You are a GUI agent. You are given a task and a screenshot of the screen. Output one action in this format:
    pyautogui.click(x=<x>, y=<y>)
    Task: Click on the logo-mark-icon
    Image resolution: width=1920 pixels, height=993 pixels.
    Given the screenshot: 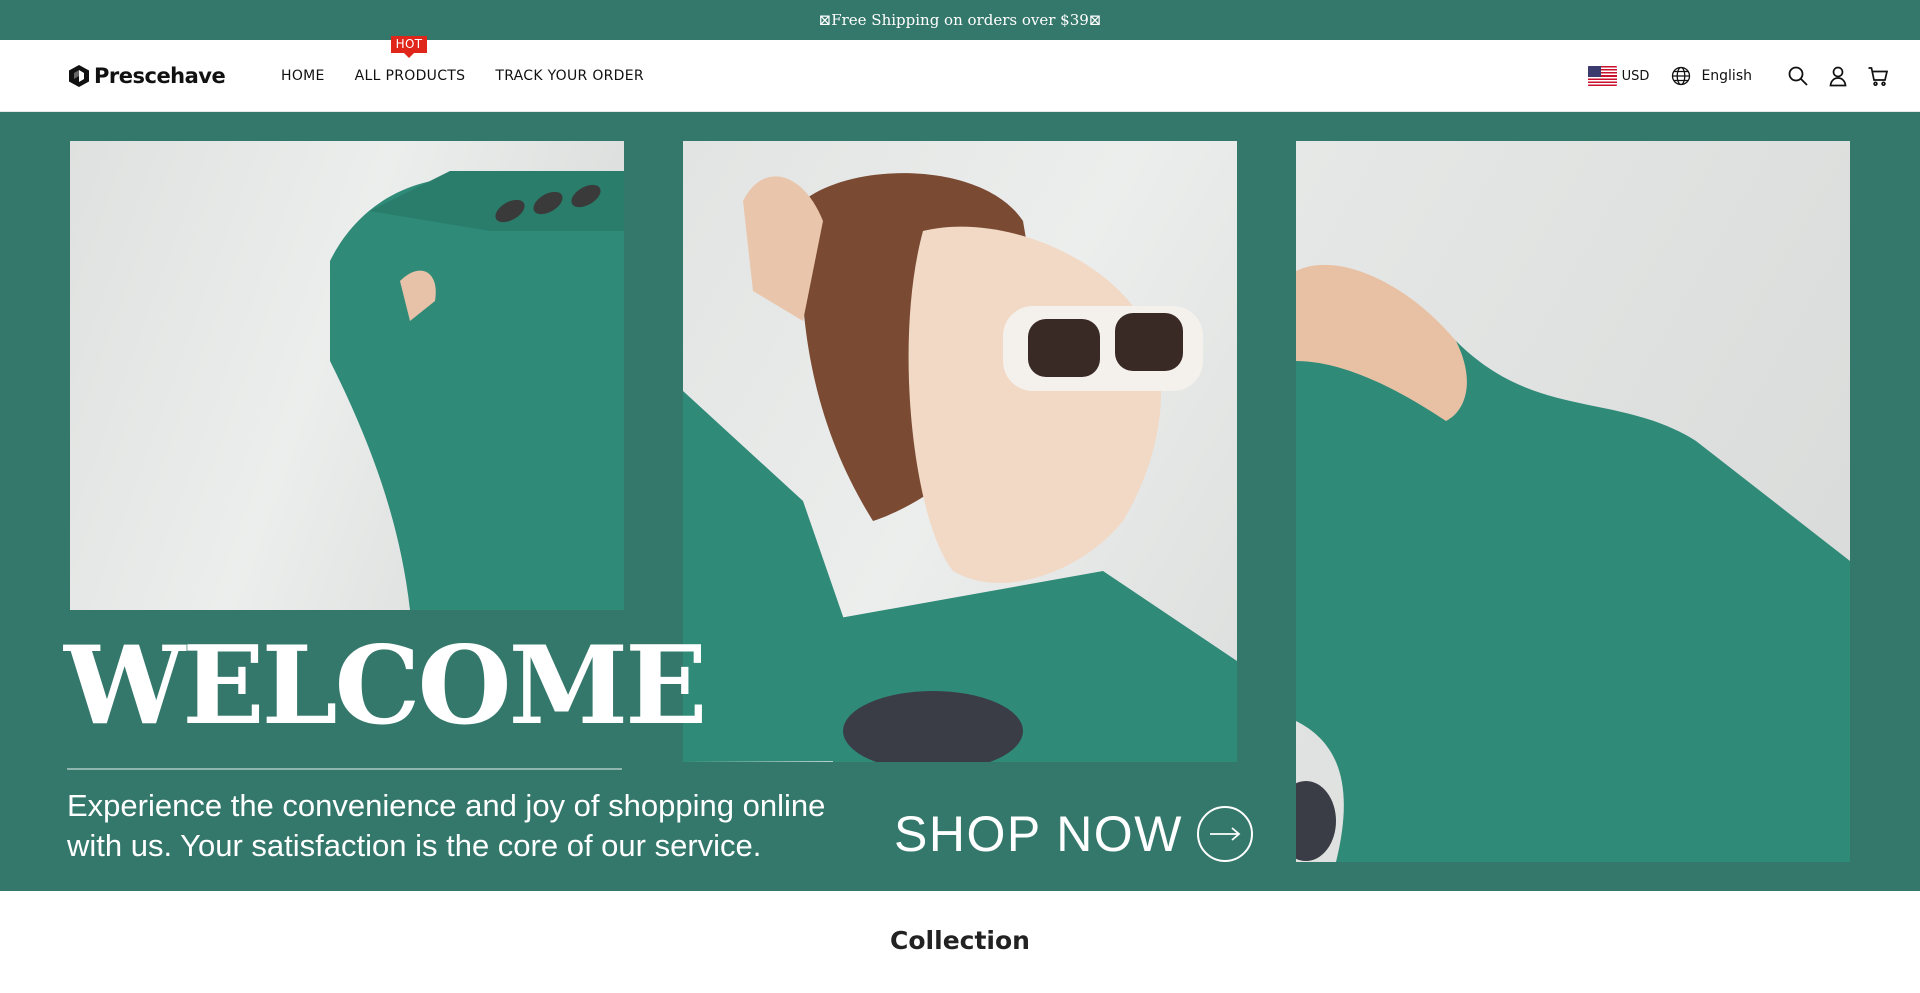 What is the action you would take?
    pyautogui.click(x=79, y=76)
    